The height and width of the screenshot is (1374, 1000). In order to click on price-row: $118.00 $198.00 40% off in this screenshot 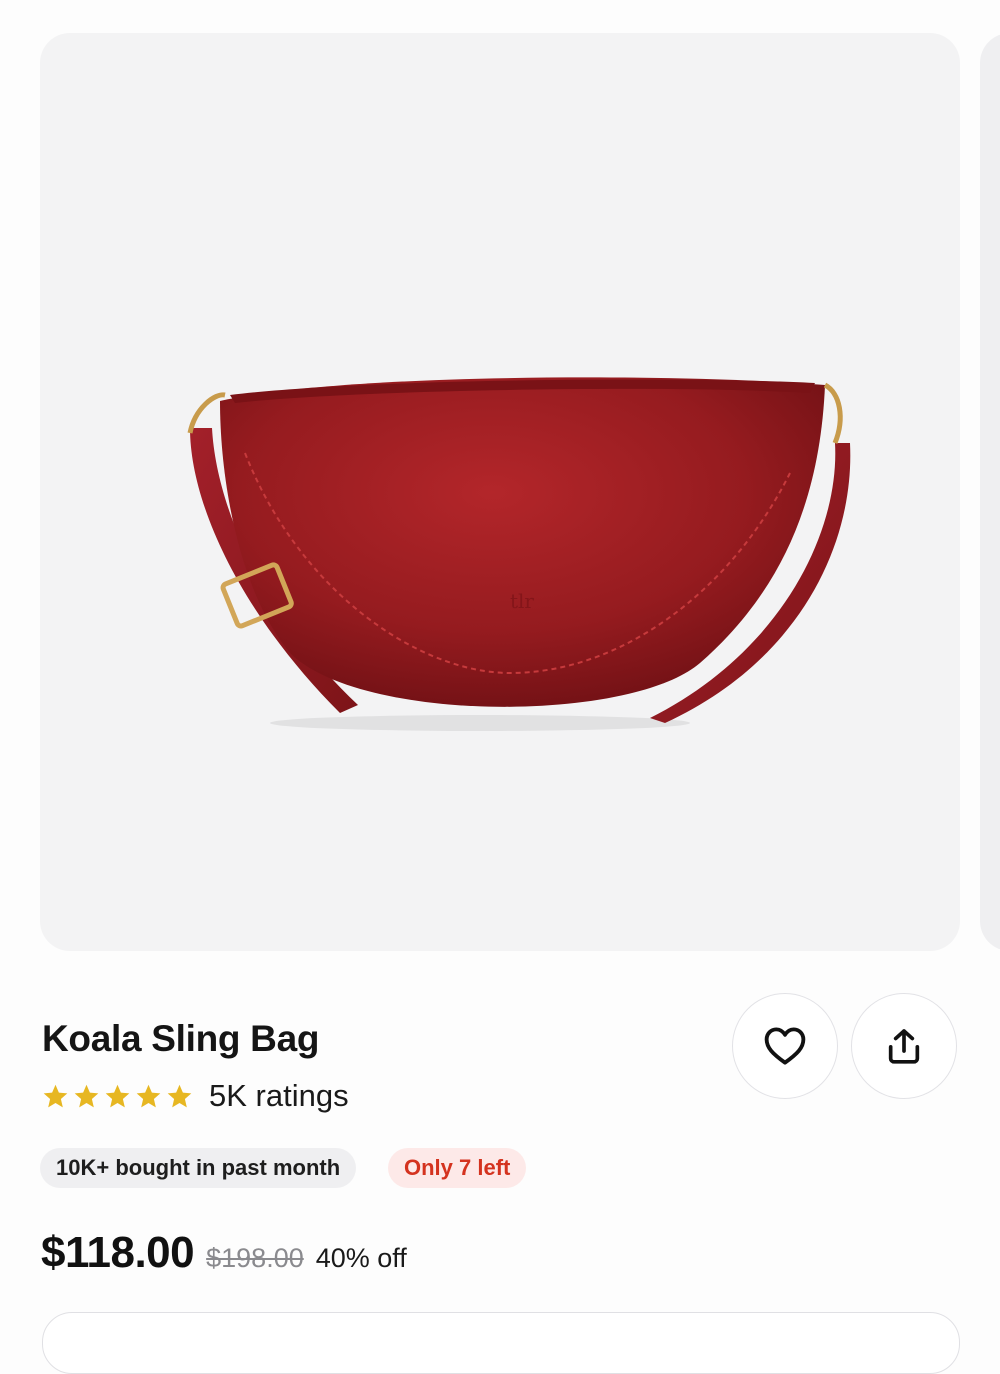, I will do `click(224, 1253)`.